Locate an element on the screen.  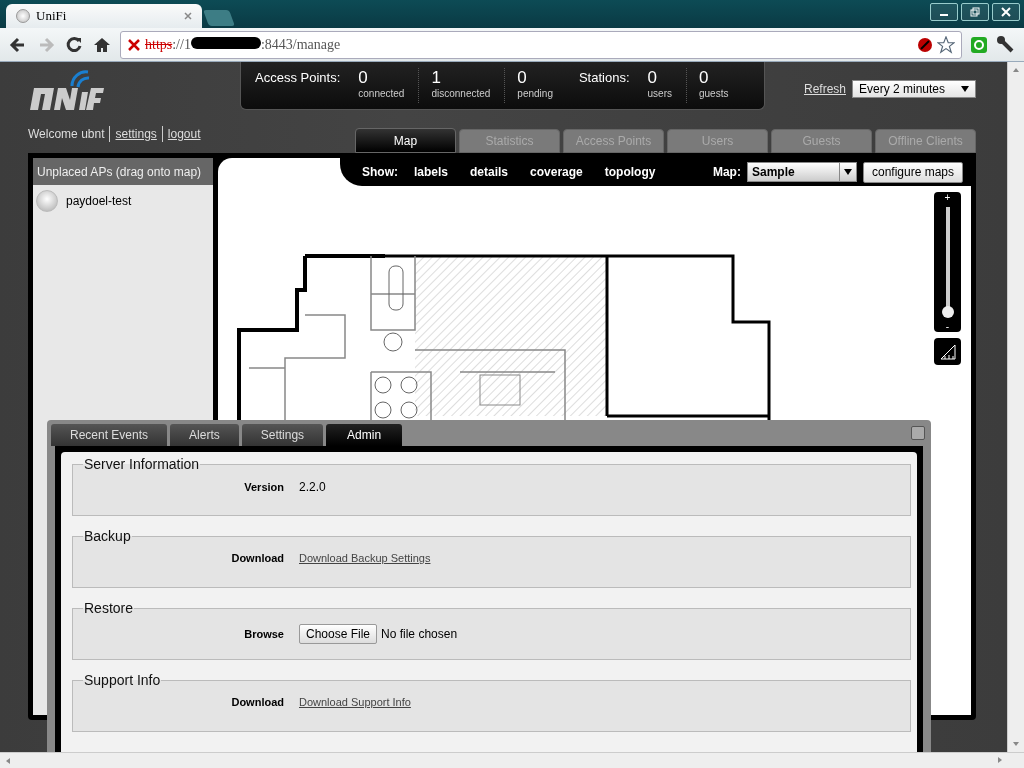
blocked-icon is located at coordinates (925, 44).